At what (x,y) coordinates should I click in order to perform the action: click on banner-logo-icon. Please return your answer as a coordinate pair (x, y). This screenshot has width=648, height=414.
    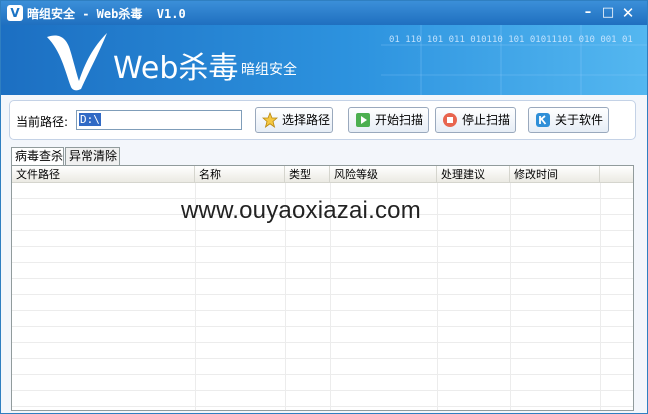
    Looking at the image, I should click on (77, 62).